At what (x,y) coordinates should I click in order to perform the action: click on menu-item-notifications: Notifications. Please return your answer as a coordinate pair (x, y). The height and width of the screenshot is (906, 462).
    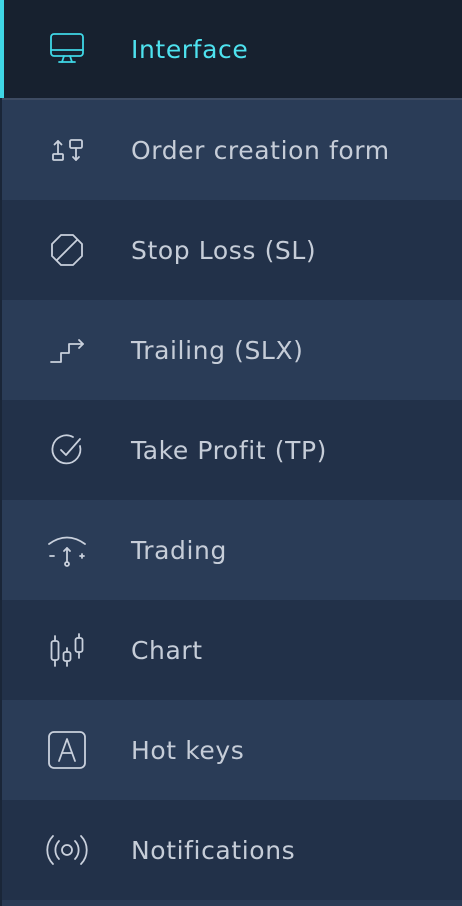
    Looking at the image, I should click on (232, 850).